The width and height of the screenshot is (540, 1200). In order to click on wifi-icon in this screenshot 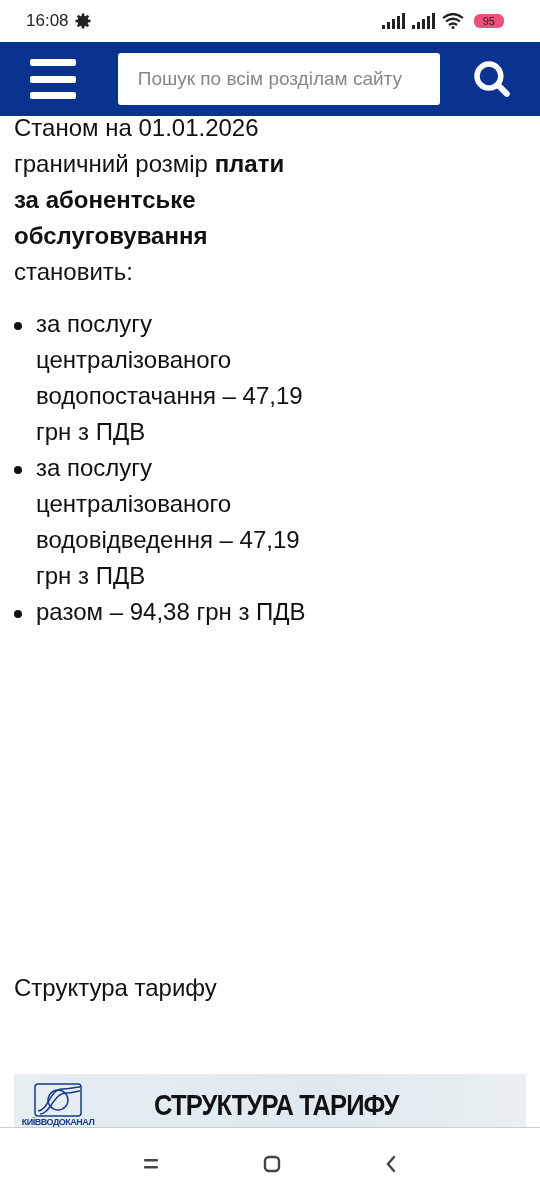, I will do `click(452, 21)`.